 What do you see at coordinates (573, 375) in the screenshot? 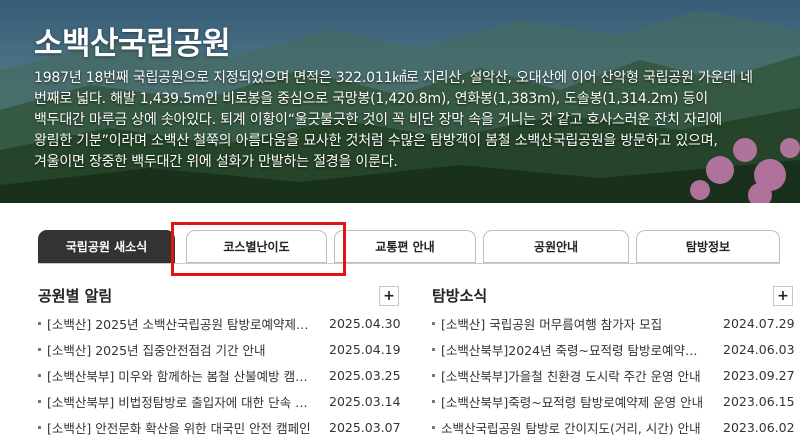
I see `news-title: [소백산북부]가을철 친환경 도시락 주간 운영 안내` at bounding box center [573, 375].